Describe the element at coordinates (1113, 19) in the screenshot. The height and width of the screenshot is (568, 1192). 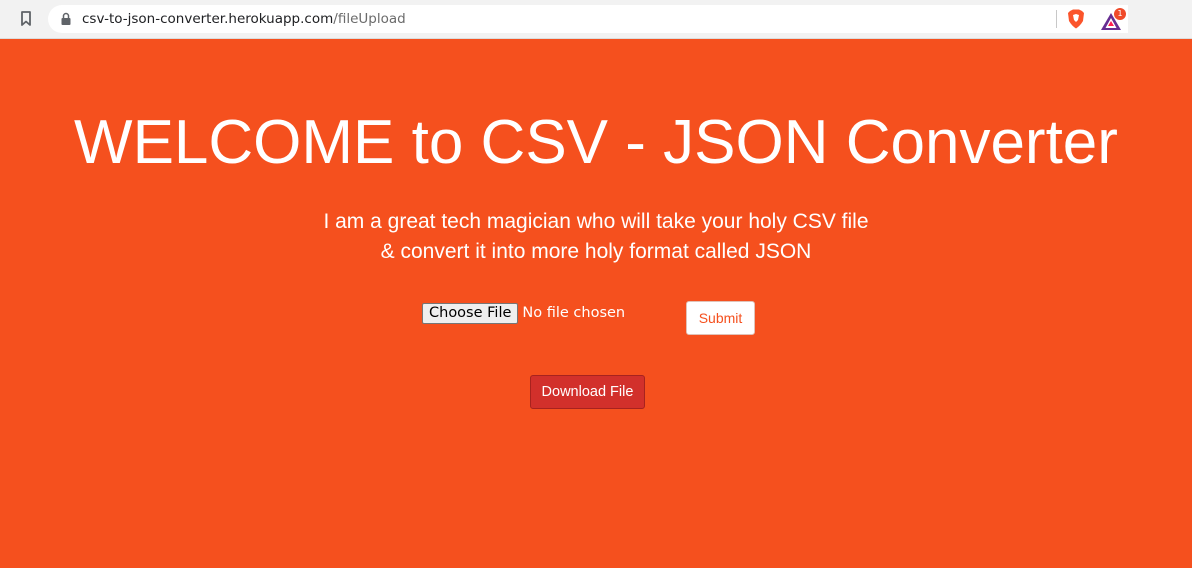
I see `brave-rewards-icon: 1` at that location.